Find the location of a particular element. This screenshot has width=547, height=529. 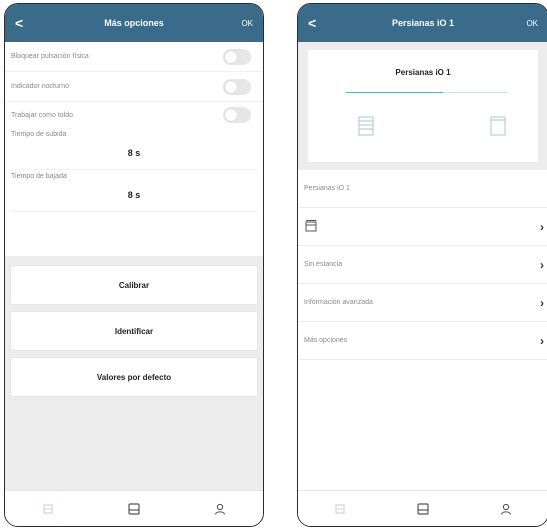

page-title: Más opciones is located at coordinates (134, 23).